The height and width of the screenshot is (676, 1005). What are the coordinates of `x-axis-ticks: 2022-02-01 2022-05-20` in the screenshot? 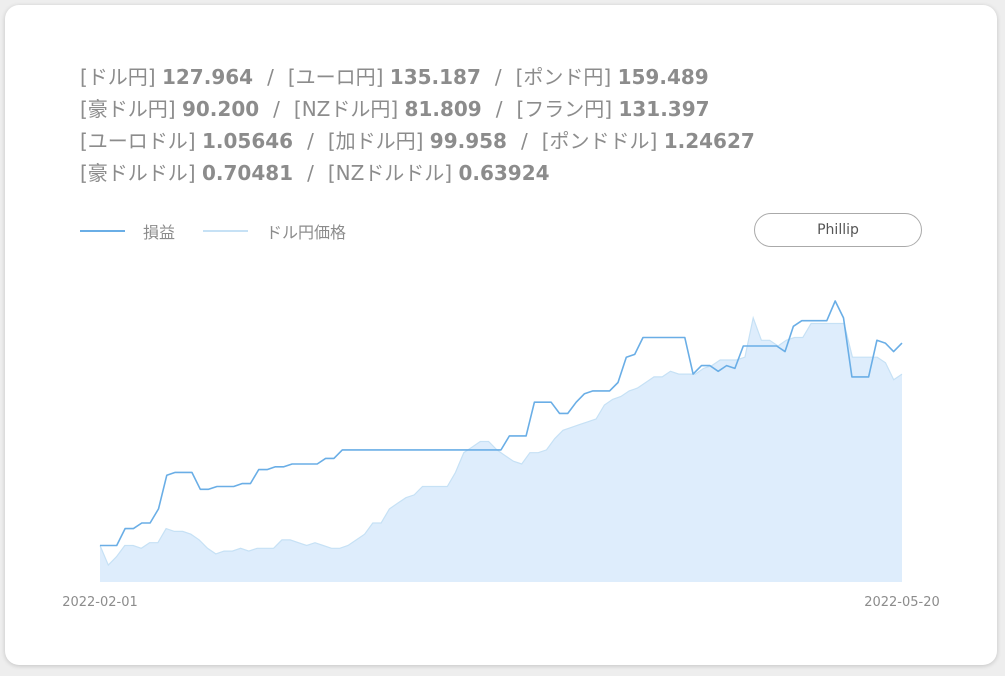 It's located at (501, 602).